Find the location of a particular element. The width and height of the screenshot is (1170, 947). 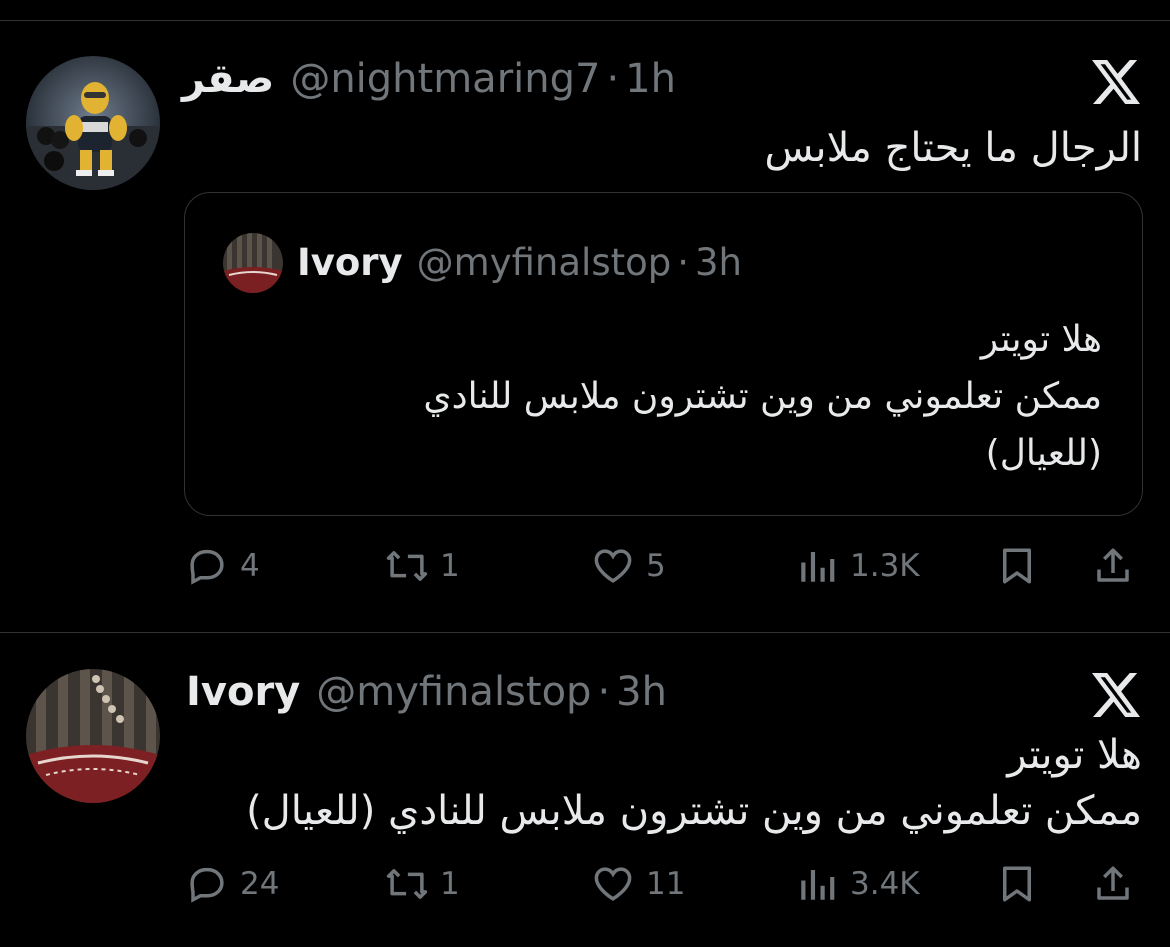

tweet-text-line: الرجال ما يحتاج ملابس is located at coordinates (953, 148).